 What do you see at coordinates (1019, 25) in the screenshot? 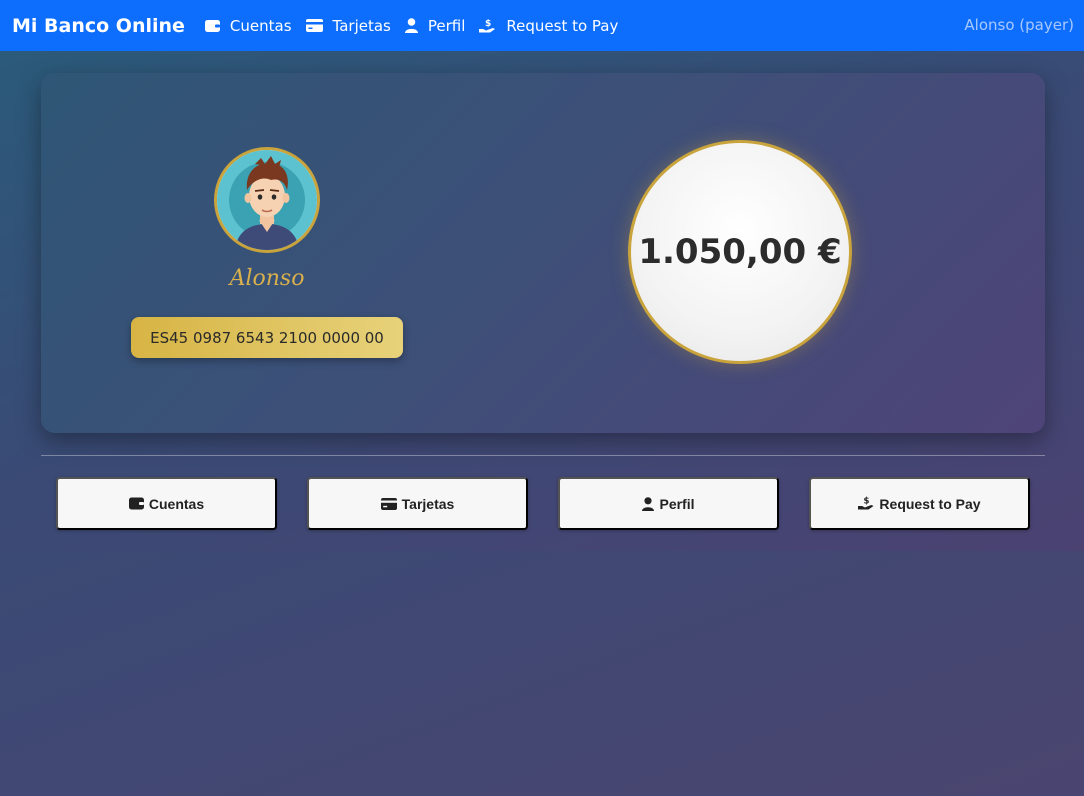
I see `current-user: Alonso (payer)` at bounding box center [1019, 25].